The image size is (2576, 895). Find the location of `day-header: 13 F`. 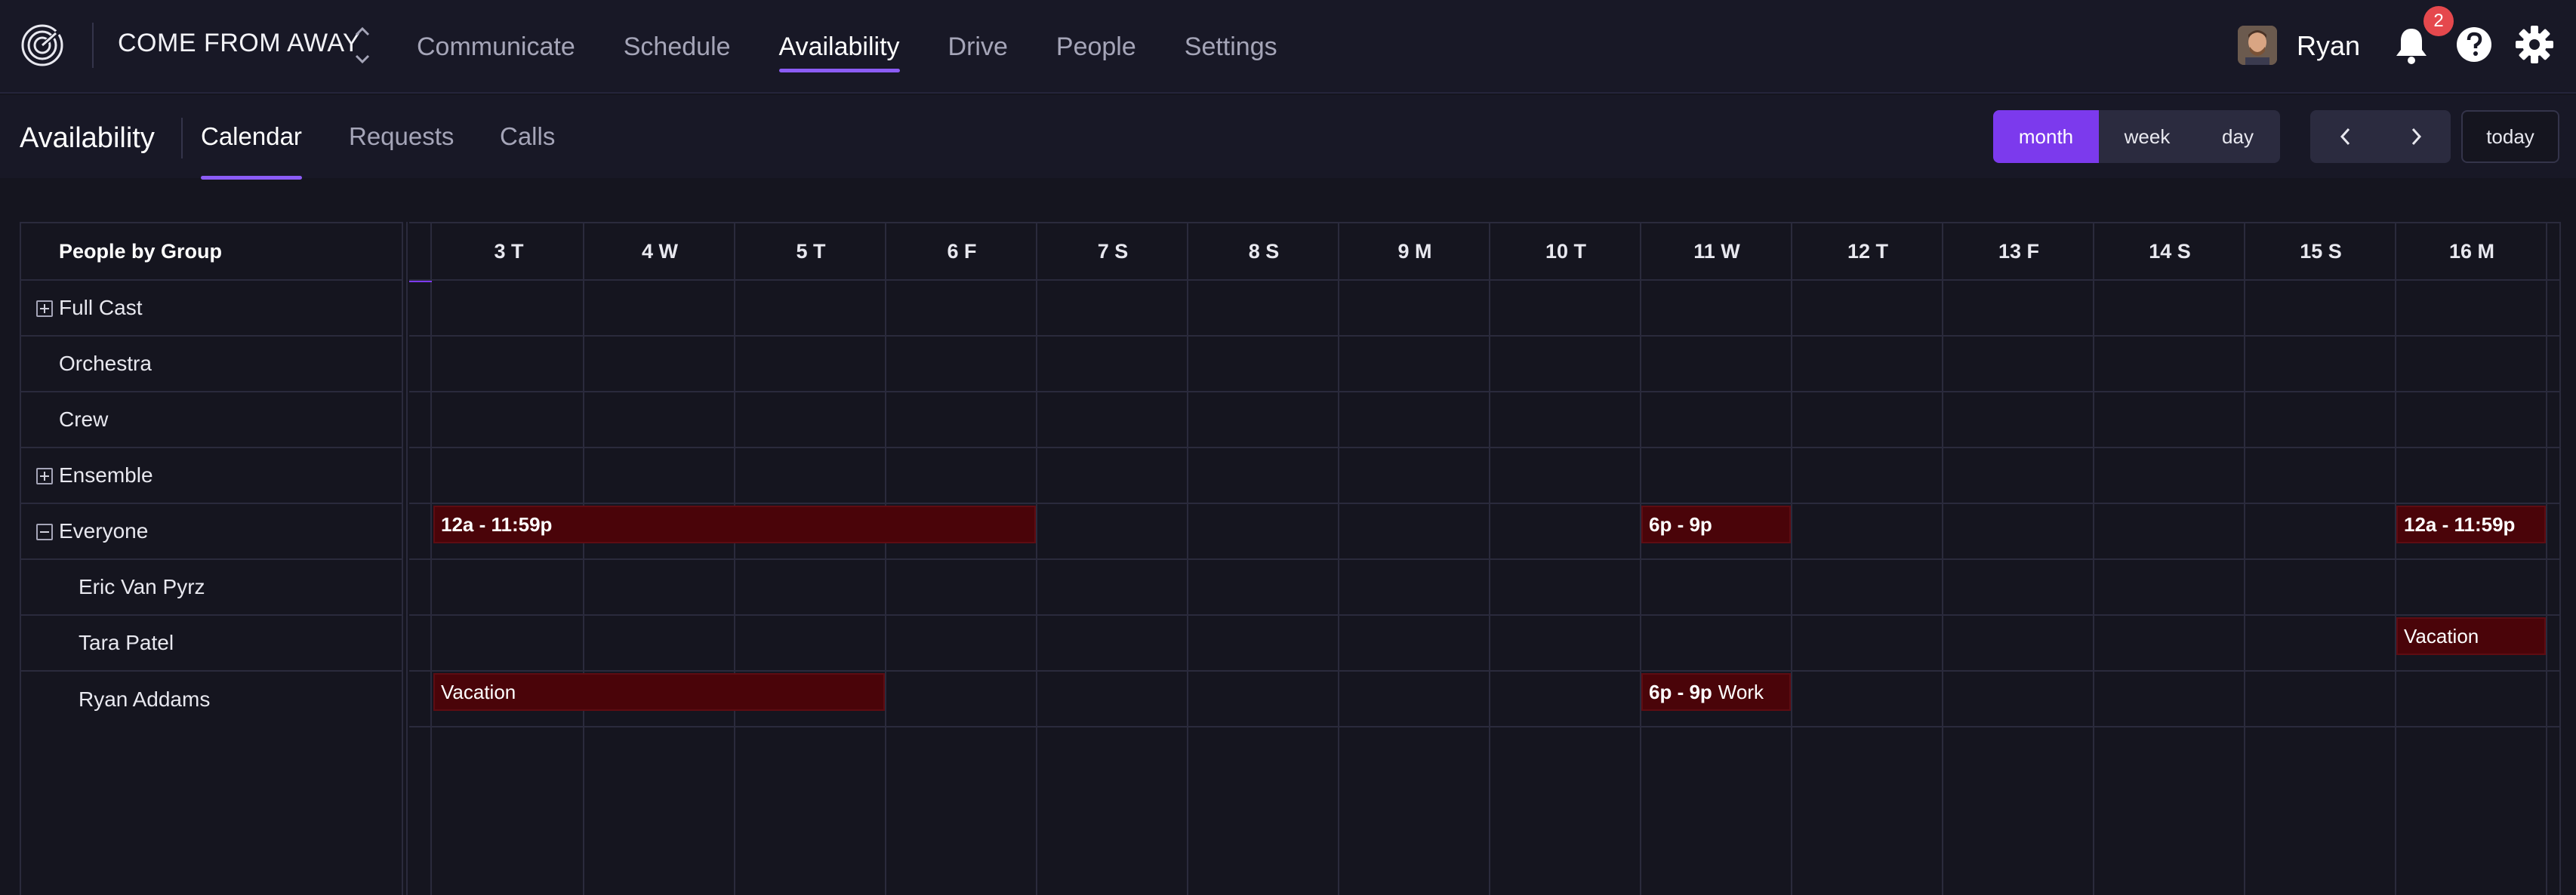

day-header: 13 F is located at coordinates (2019, 251).